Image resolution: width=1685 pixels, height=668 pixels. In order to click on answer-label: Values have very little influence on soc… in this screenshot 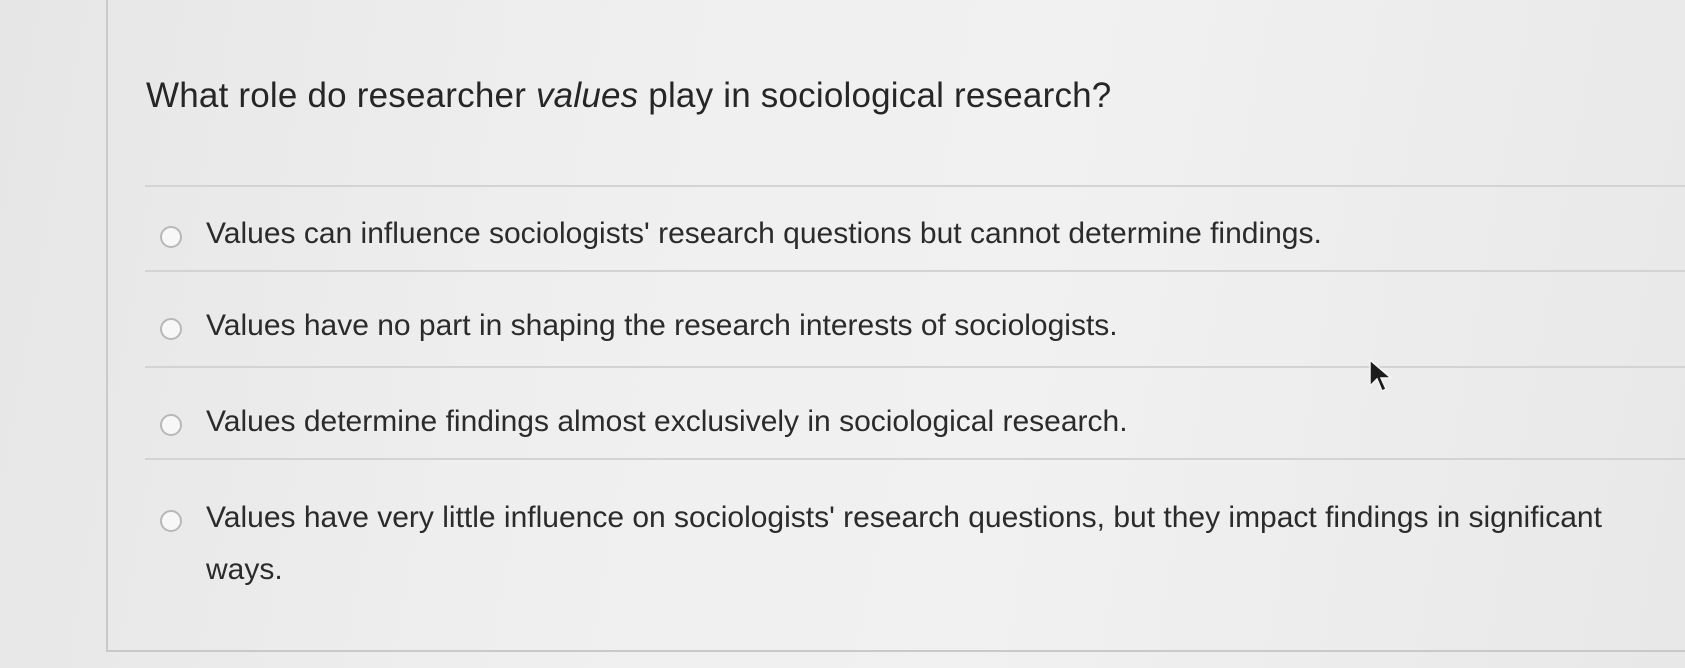, I will do `click(926, 544)`.